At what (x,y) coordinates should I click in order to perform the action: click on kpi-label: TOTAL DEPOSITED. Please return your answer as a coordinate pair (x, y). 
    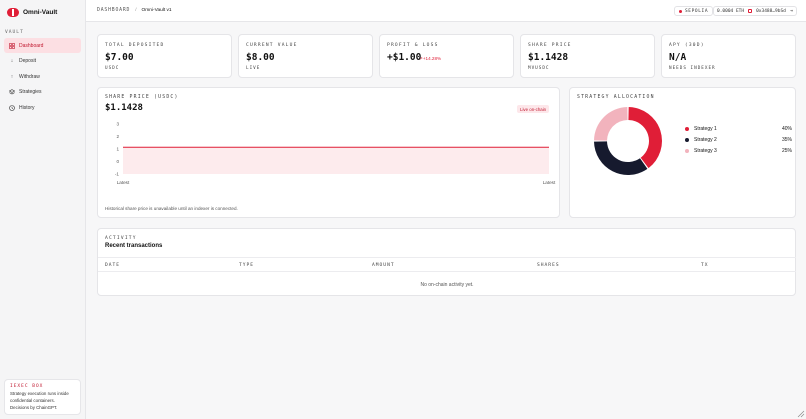
    Looking at the image, I should click on (135, 45).